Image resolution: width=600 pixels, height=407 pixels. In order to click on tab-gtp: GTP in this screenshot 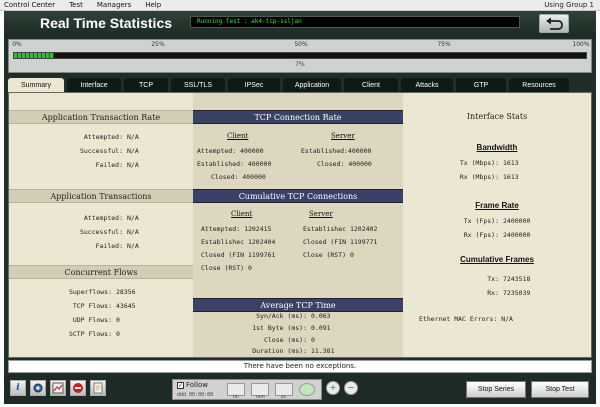, I will do `click(481, 85)`.